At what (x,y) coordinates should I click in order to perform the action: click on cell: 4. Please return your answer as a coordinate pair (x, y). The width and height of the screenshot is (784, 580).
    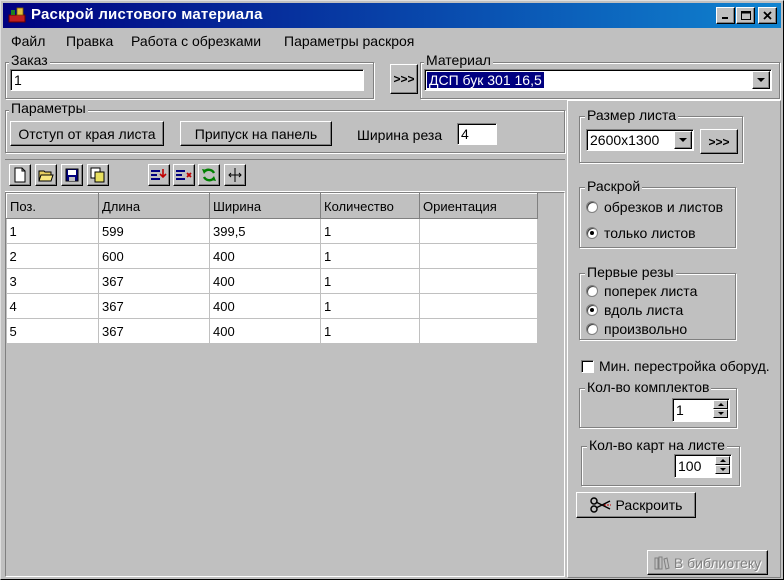
    Looking at the image, I should click on (52, 306).